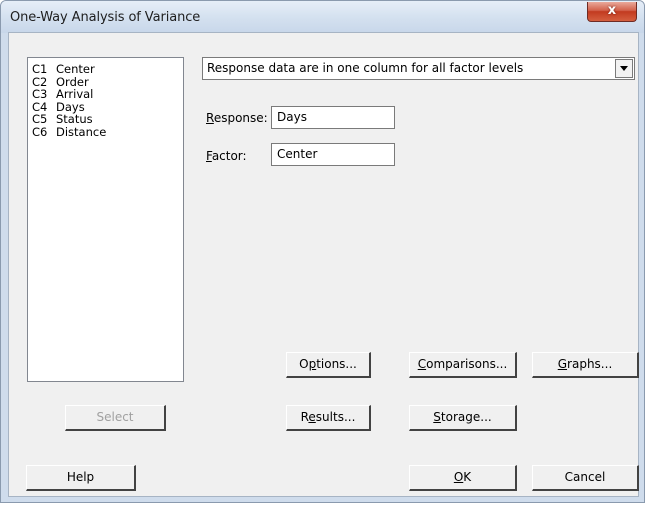  What do you see at coordinates (115, 418) in the screenshot?
I see `select-button: Select` at bounding box center [115, 418].